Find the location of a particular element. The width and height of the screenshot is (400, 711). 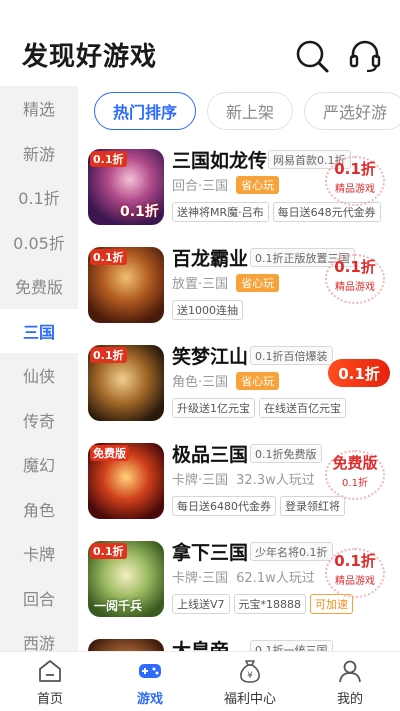

game-meta: 回合·三国 省心玩 is located at coordinates (226, 184).